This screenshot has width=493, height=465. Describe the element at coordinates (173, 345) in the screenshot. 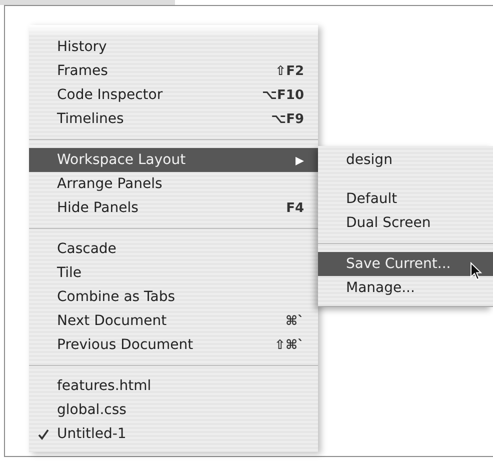

I see `menu-item: Previous Document ⇧⌘`` at that location.